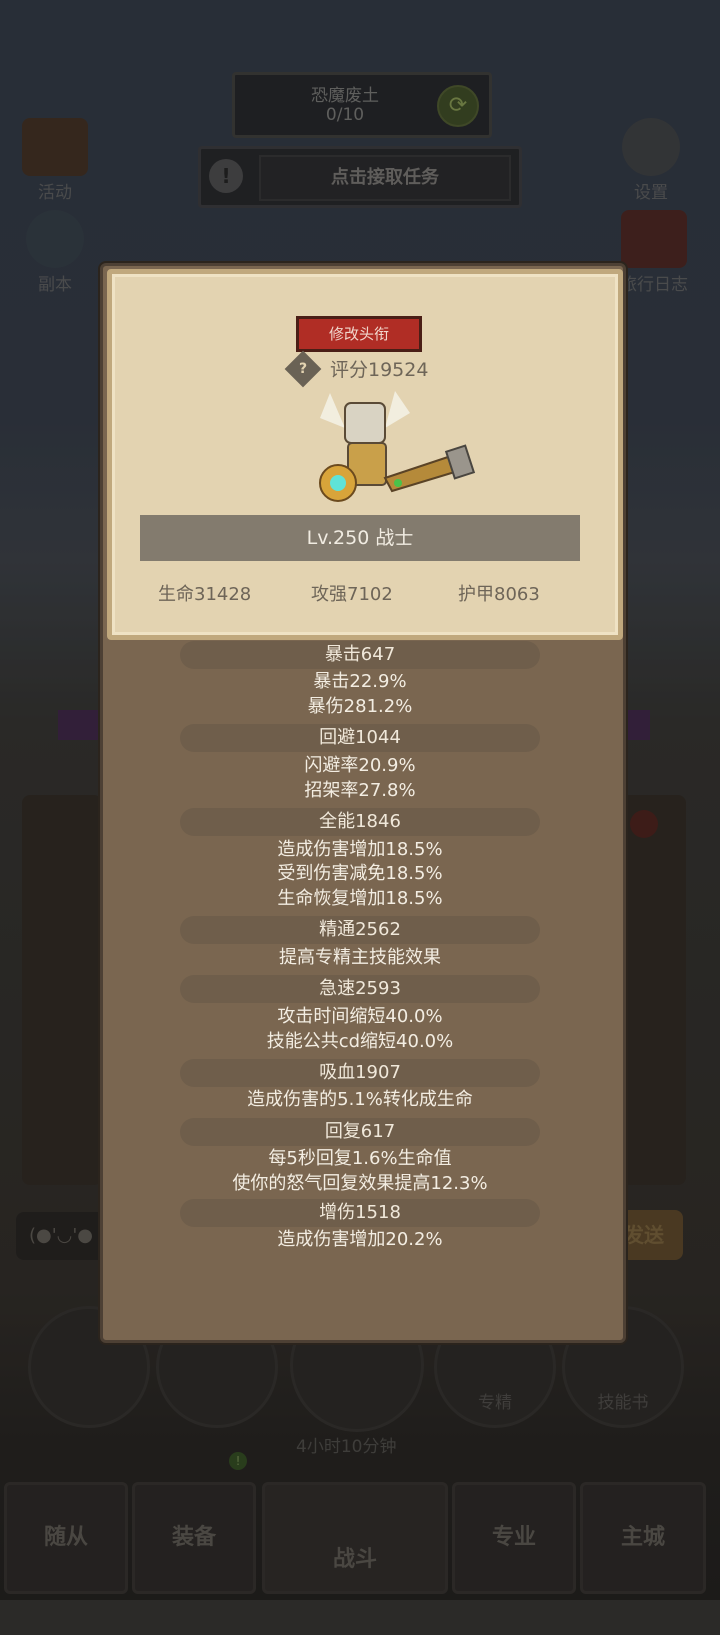  What do you see at coordinates (360, 706) in the screenshot?
I see `attr-line: 暴伤281.2%` at bounding box center [360, 706].